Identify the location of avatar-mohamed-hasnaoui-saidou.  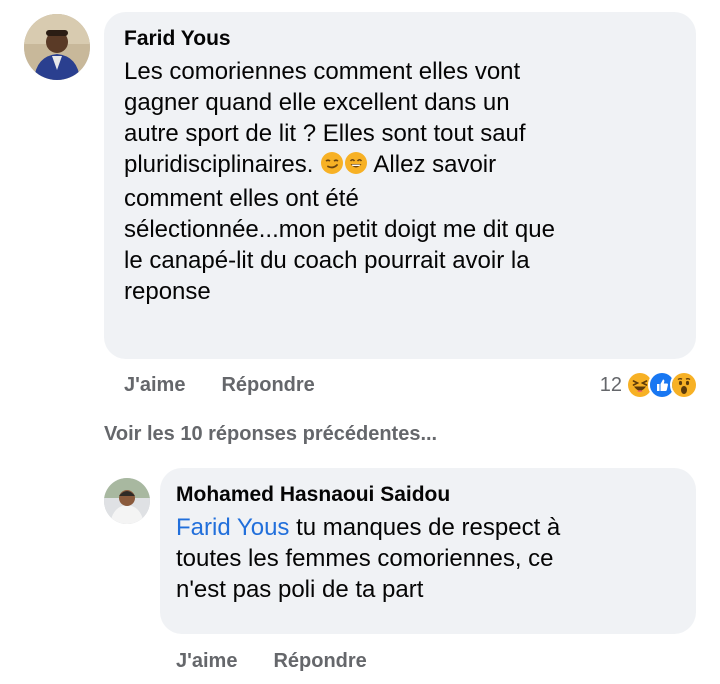
(127, 501).